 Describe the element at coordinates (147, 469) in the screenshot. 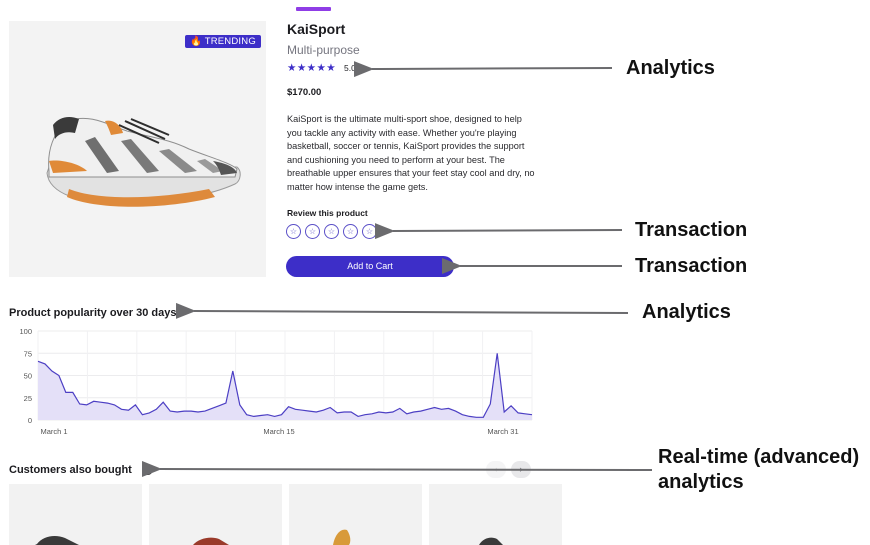

I see `question-icon: ?` at that location.